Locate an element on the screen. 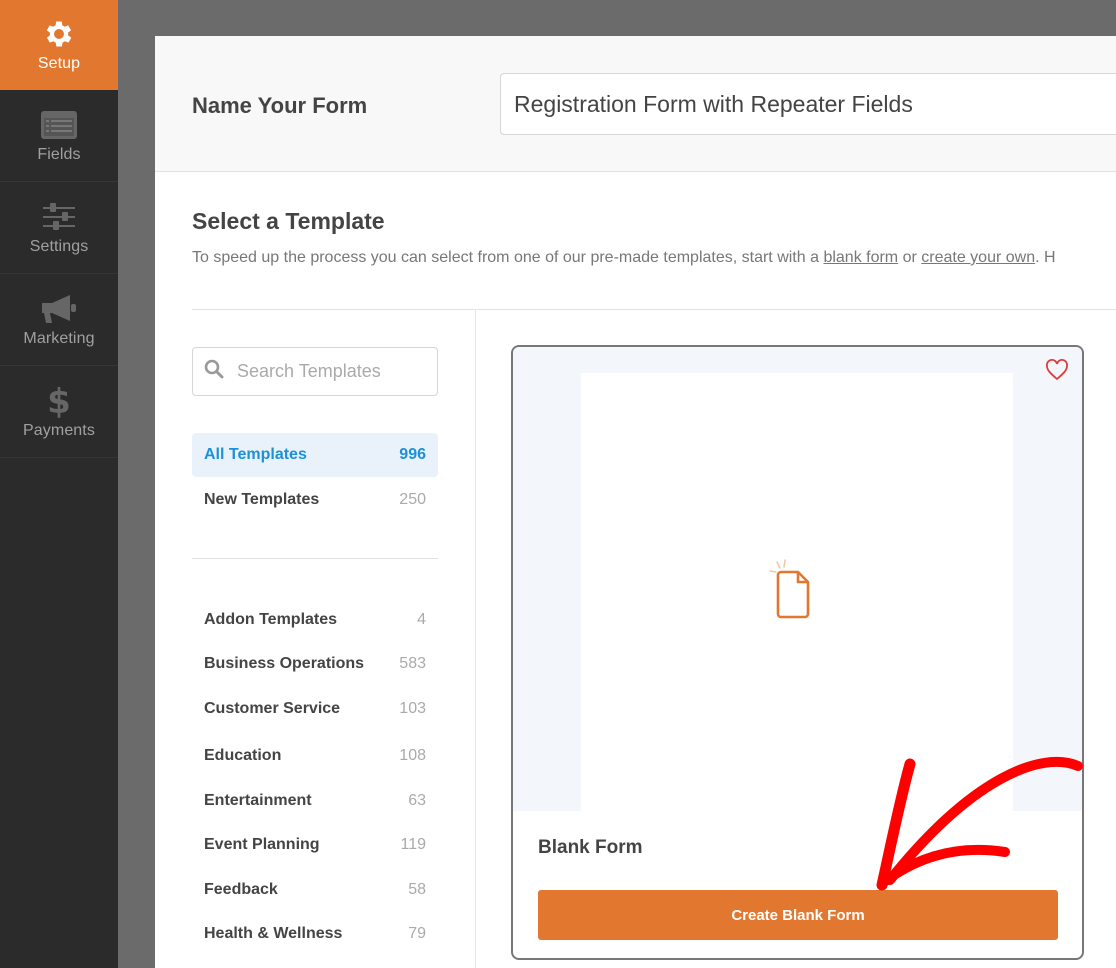 Image resolution: width=1116 pixels, height=968 pixels. category-name: Event Planning is located at coordinates (262, 844).